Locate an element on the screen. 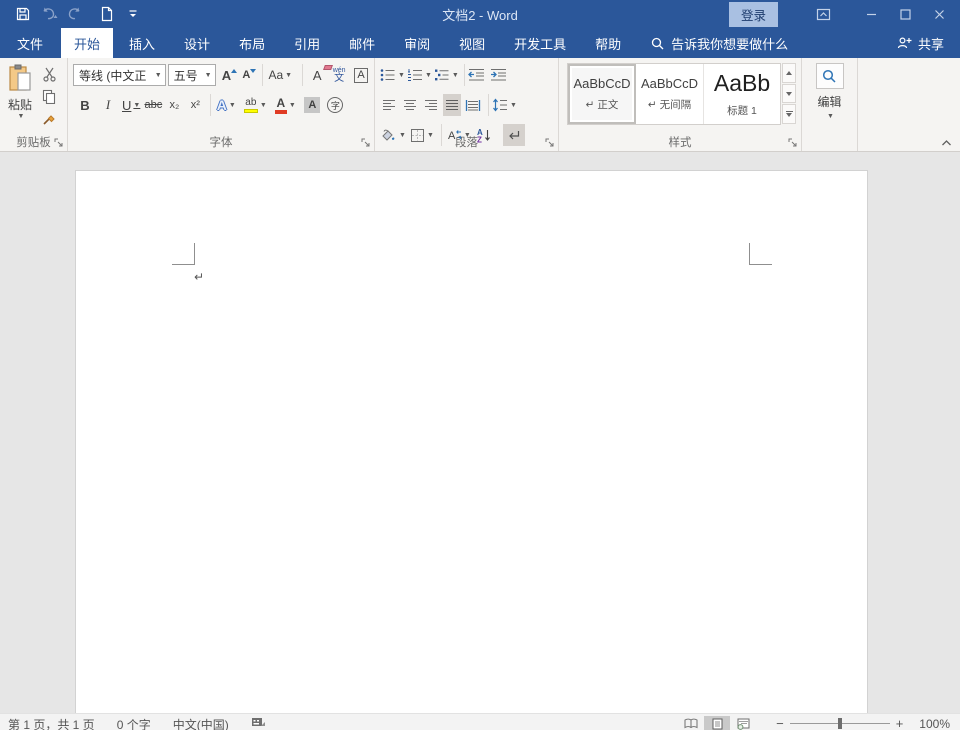  copy-button is located at coordinates (49, 96).